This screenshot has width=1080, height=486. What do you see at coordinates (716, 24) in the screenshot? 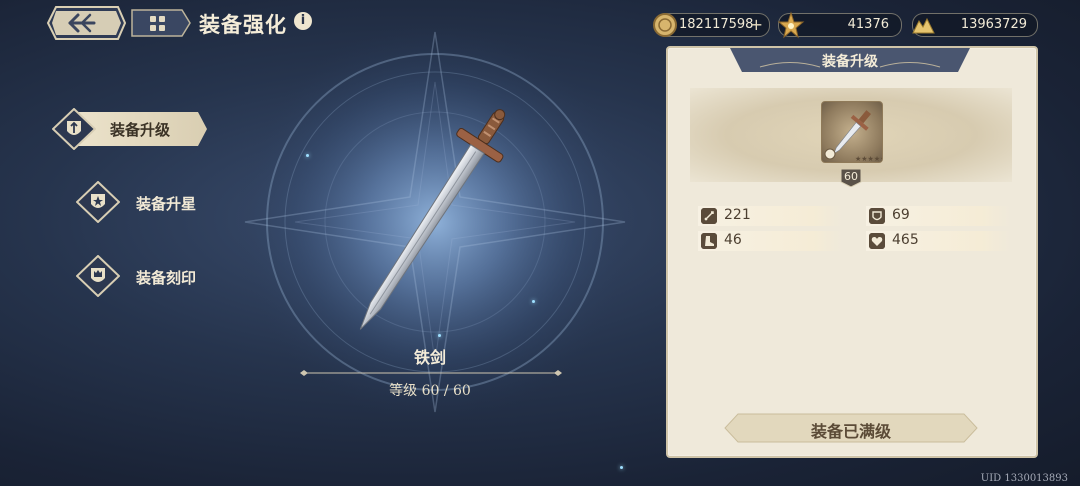
I see `currency-gold-value: 182117598` at bounding box center [716, 24].